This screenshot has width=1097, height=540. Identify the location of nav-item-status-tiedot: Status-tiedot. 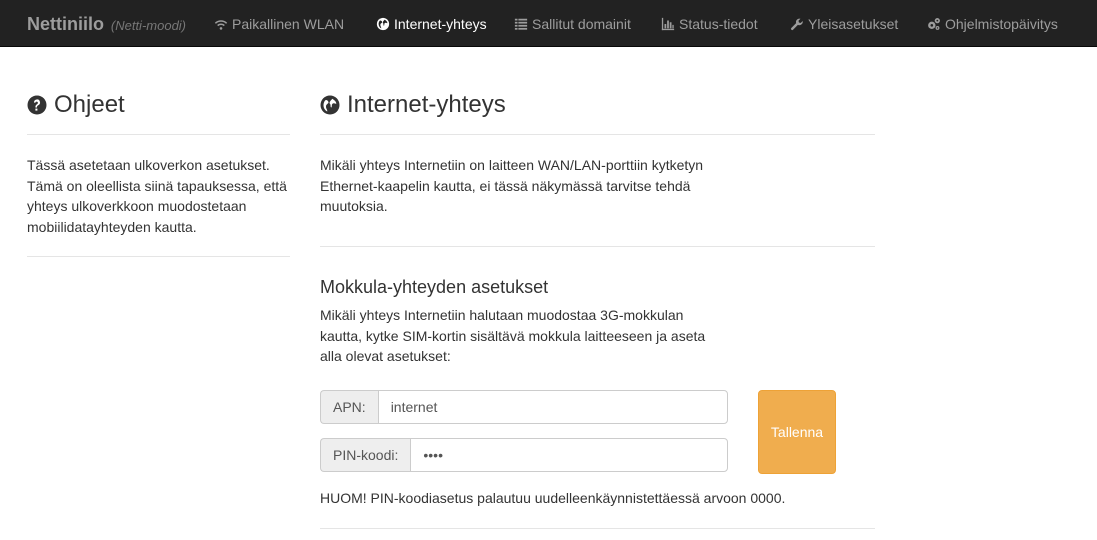
(709, 24).